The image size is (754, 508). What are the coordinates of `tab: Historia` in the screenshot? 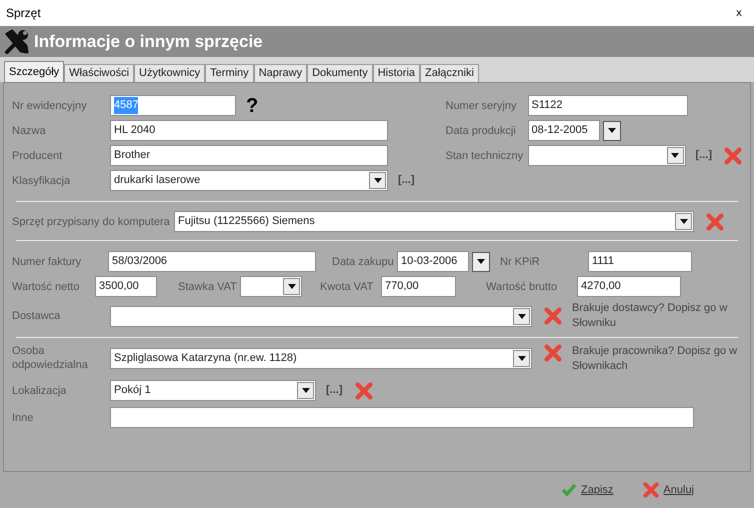 It's located at (396, 73).